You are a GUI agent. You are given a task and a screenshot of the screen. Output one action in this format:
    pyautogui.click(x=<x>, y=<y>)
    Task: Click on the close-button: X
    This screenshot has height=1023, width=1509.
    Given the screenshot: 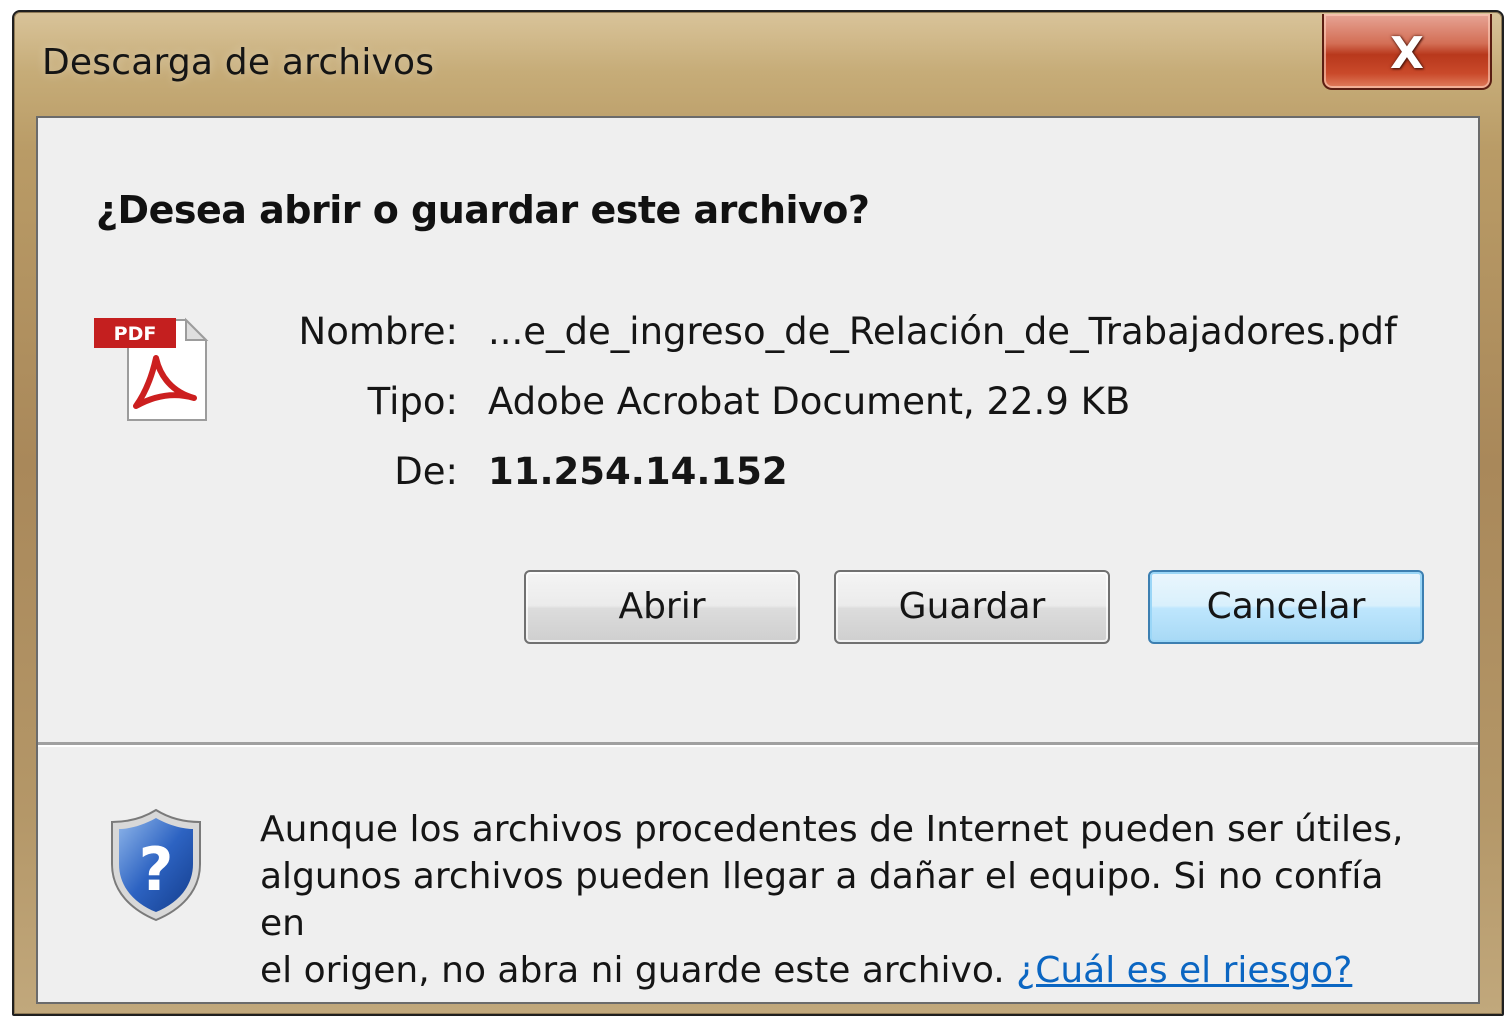 What is the action you would take?
    pyautogui.click(x=1407, y=52)
    